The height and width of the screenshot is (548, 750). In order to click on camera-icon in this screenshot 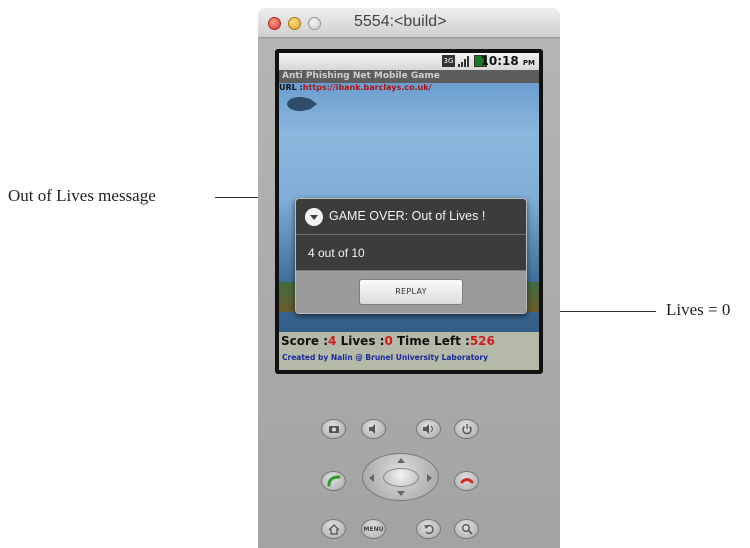, I will do `click(333, 429)`.